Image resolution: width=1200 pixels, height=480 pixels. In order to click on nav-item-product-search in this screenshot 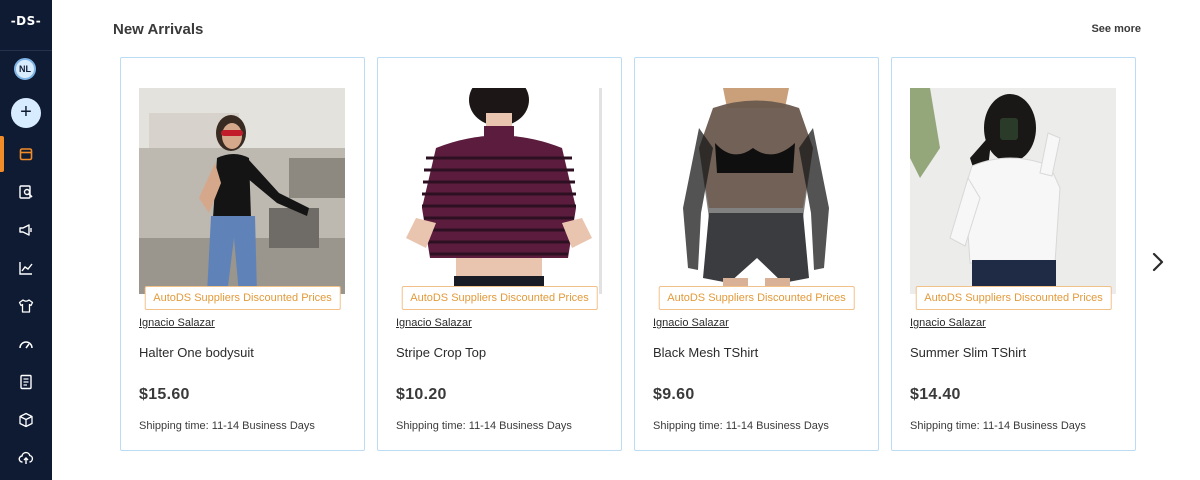, I will do `click(26, 192)`.